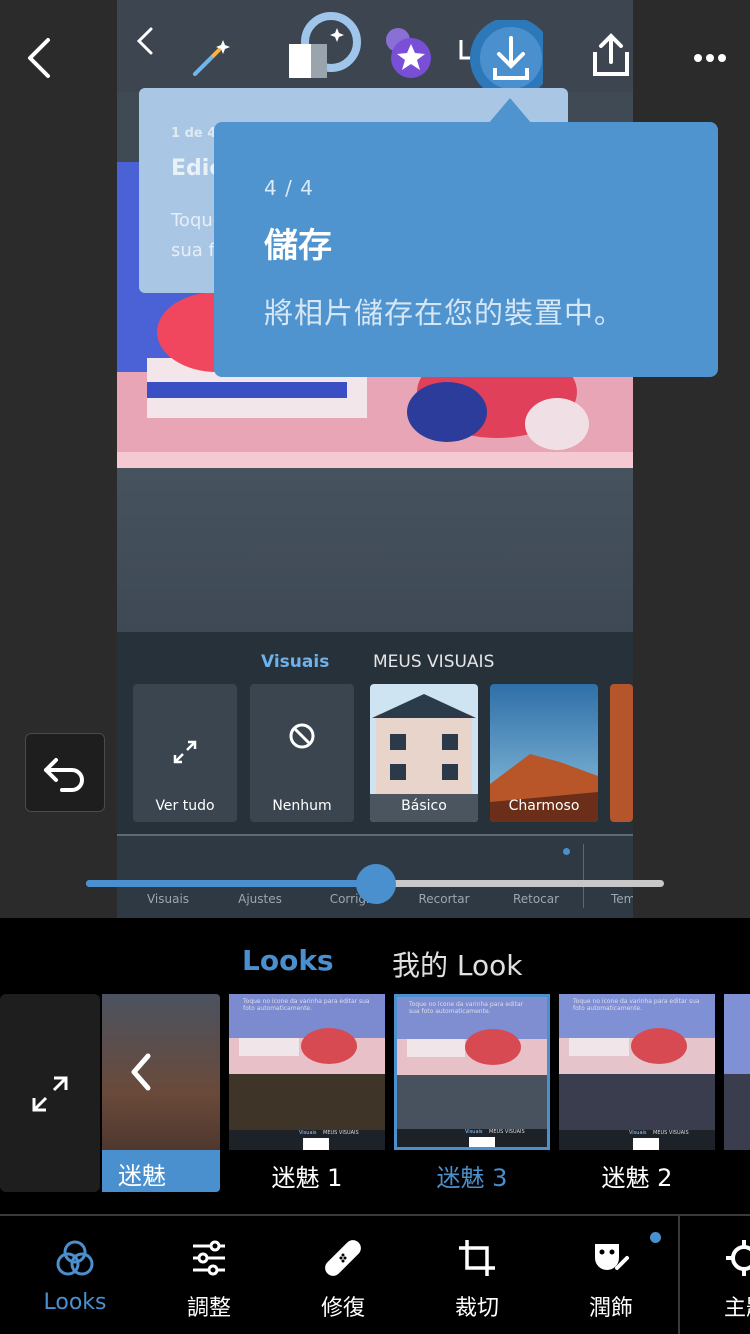  I want to click on inner-back-icon, so click(145, 41).